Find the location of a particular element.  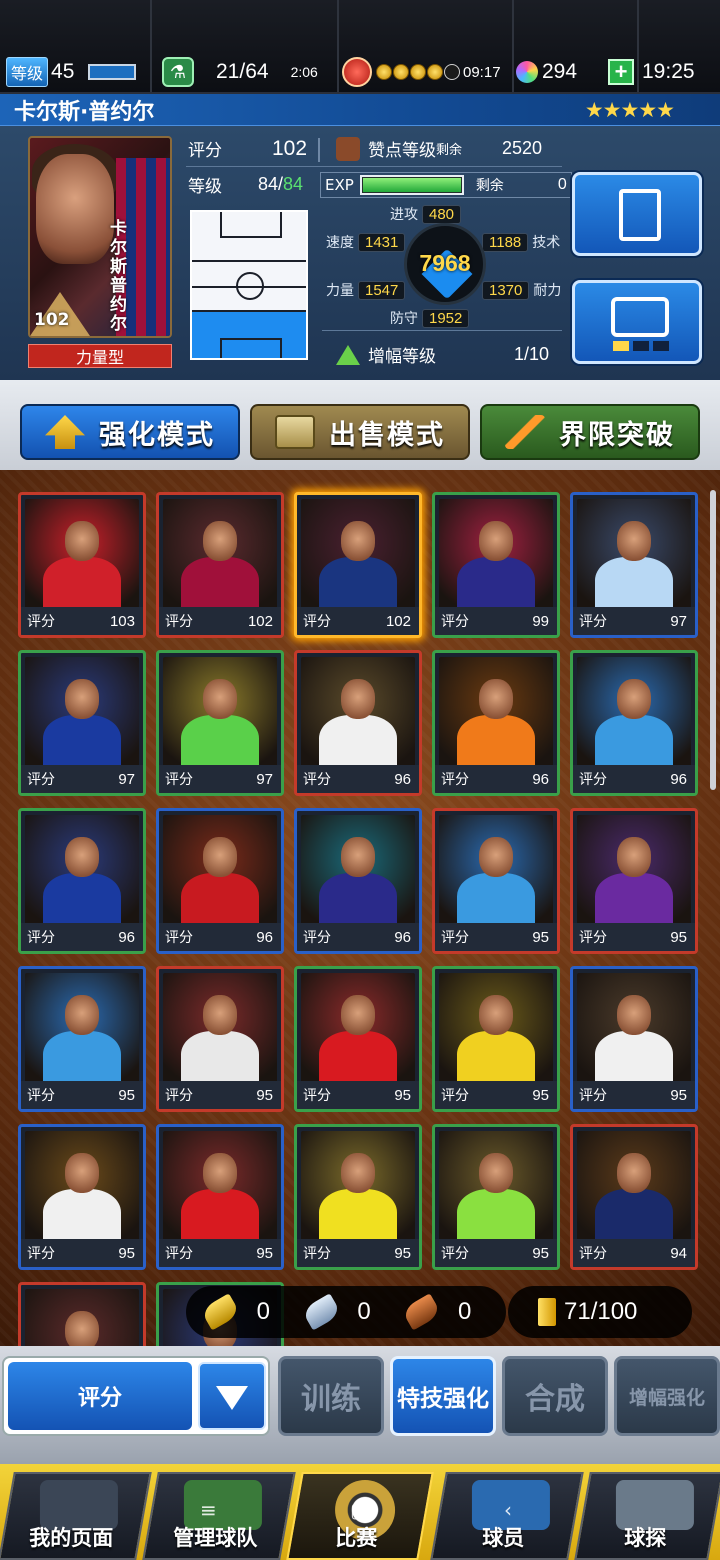

level-current: 84 is located at coordinates (268, 184).